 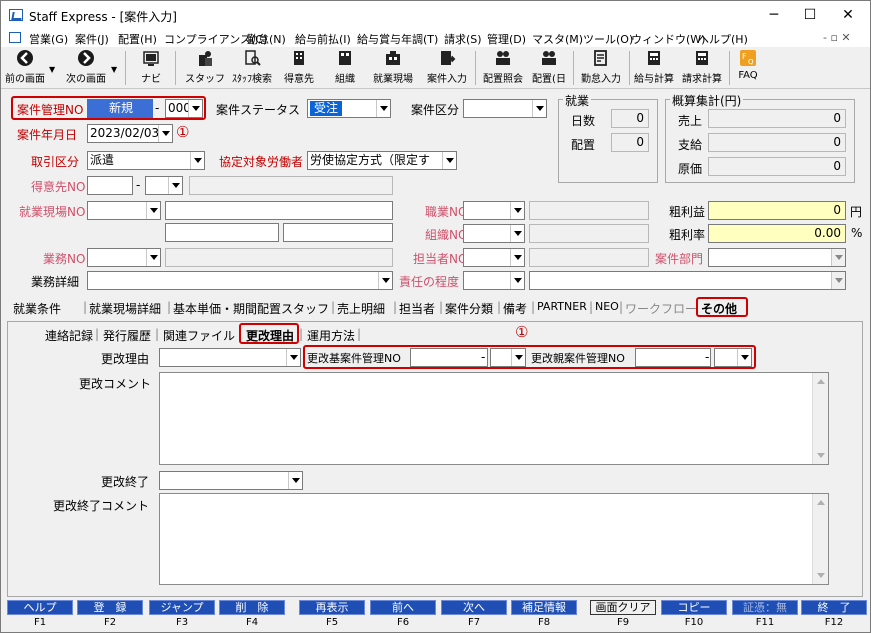 What do you see at coordinates (765, 607) in the screenshot?
I see `f11-evidence-button: 証憑：無` at bounding box center [765, 607].